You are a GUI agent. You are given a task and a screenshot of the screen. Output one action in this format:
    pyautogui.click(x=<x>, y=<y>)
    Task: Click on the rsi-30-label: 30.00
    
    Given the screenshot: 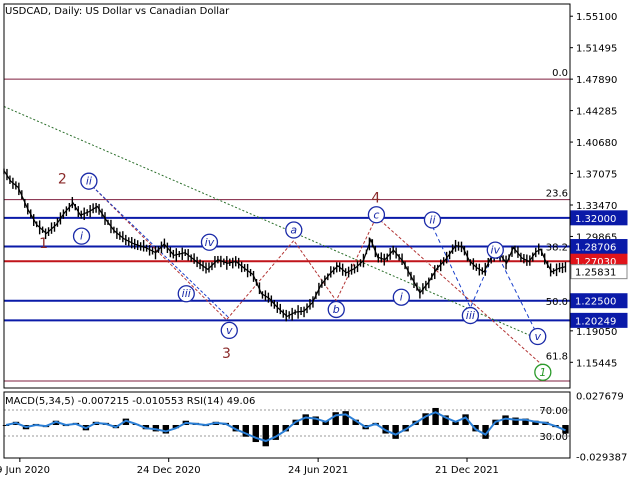 What is the action you would take?
    pyautogui.click(x=553, y=437)
    